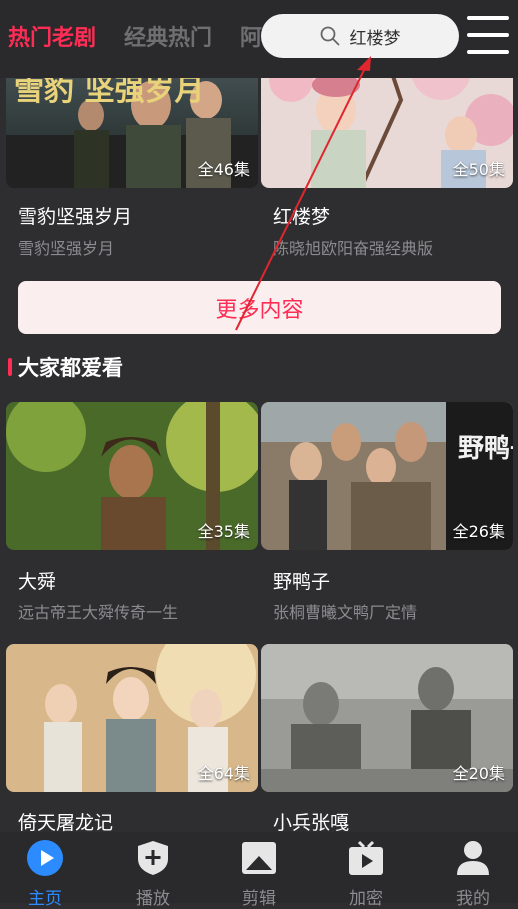 This screenshot has height=909, width=518. I want to click on poster-title-text: 野鸭子, so click(485, 449).